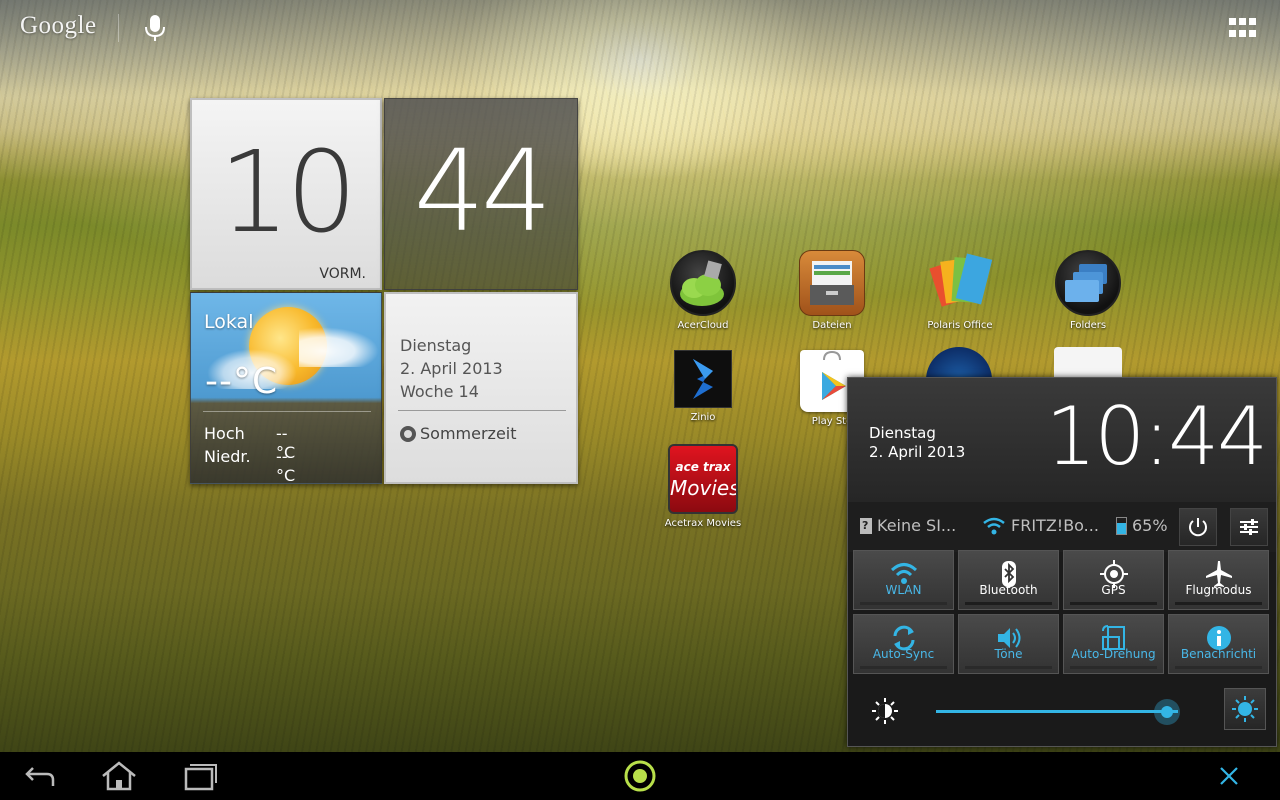 The image size is (1280, 800). I want to click on home-icon, so click(119, 776).